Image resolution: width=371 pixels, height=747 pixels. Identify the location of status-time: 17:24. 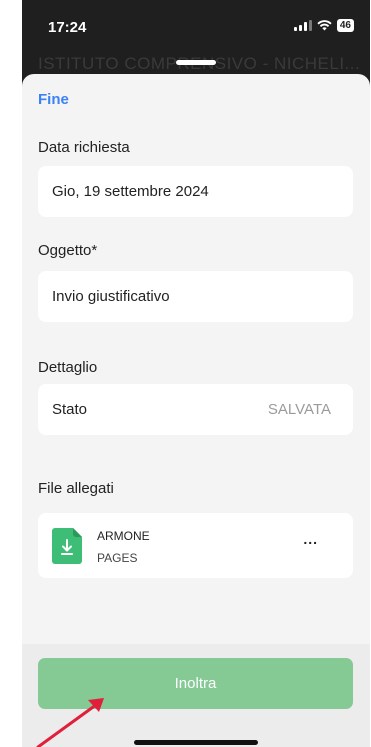
(67, 27).